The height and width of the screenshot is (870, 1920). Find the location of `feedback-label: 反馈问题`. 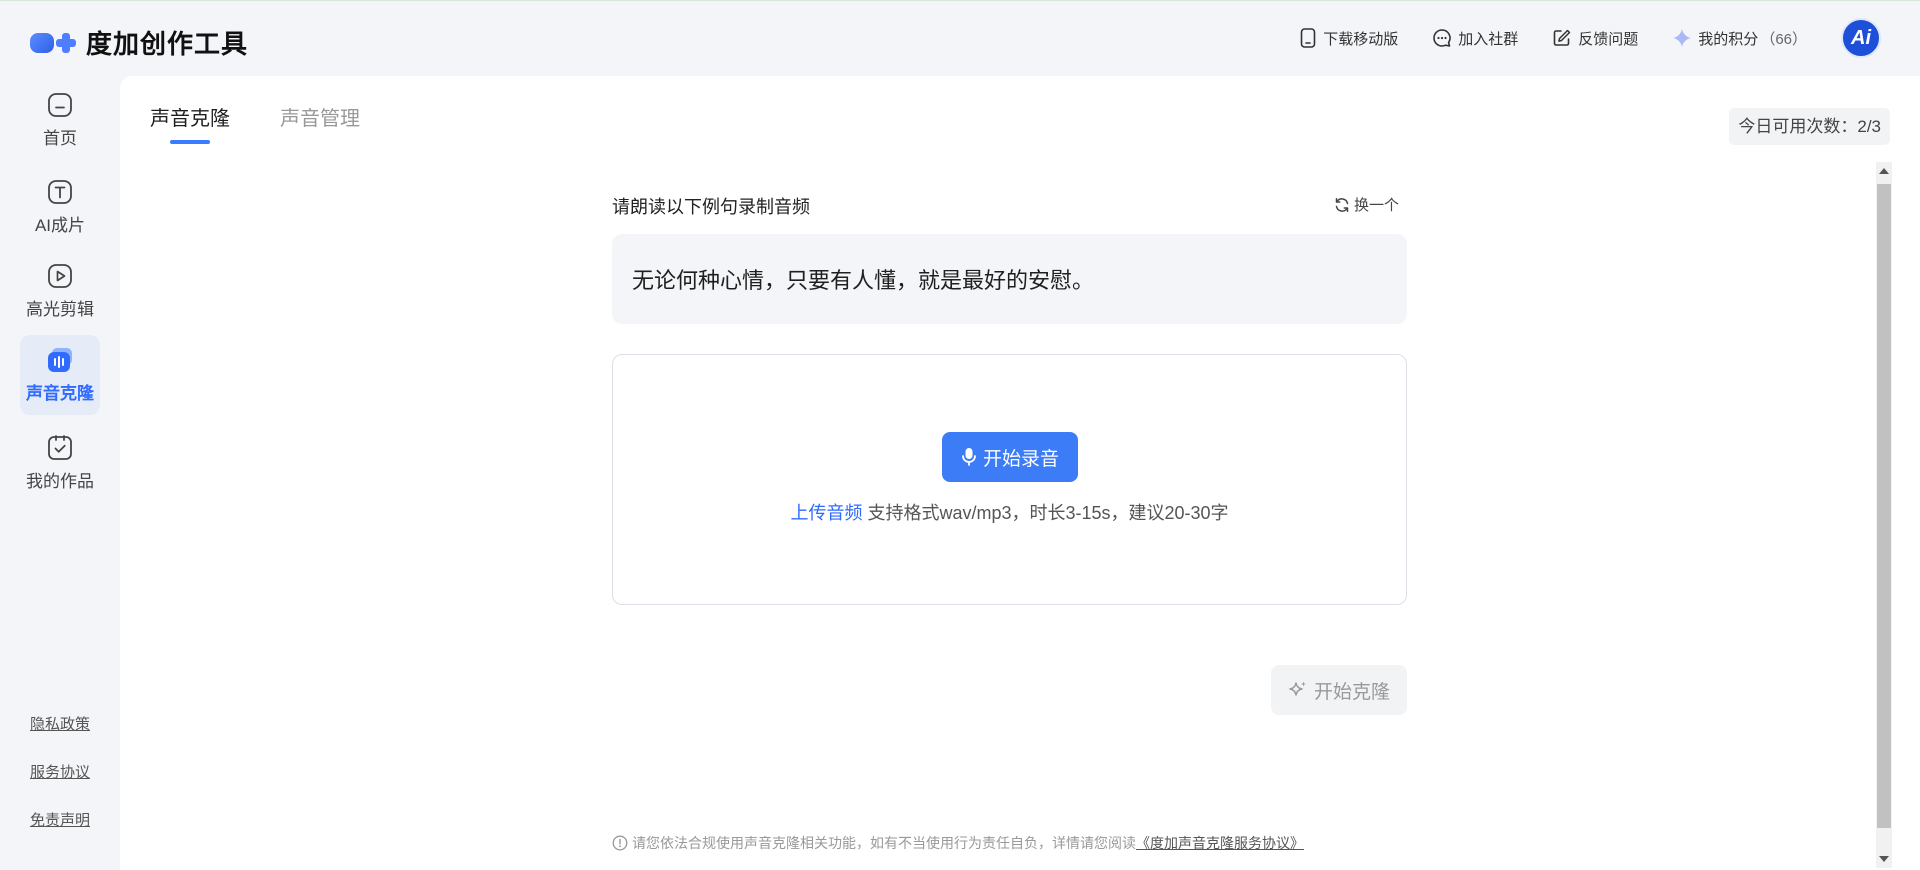

feedback-label: 反馈问题 is located at coordinates (1608, 39).